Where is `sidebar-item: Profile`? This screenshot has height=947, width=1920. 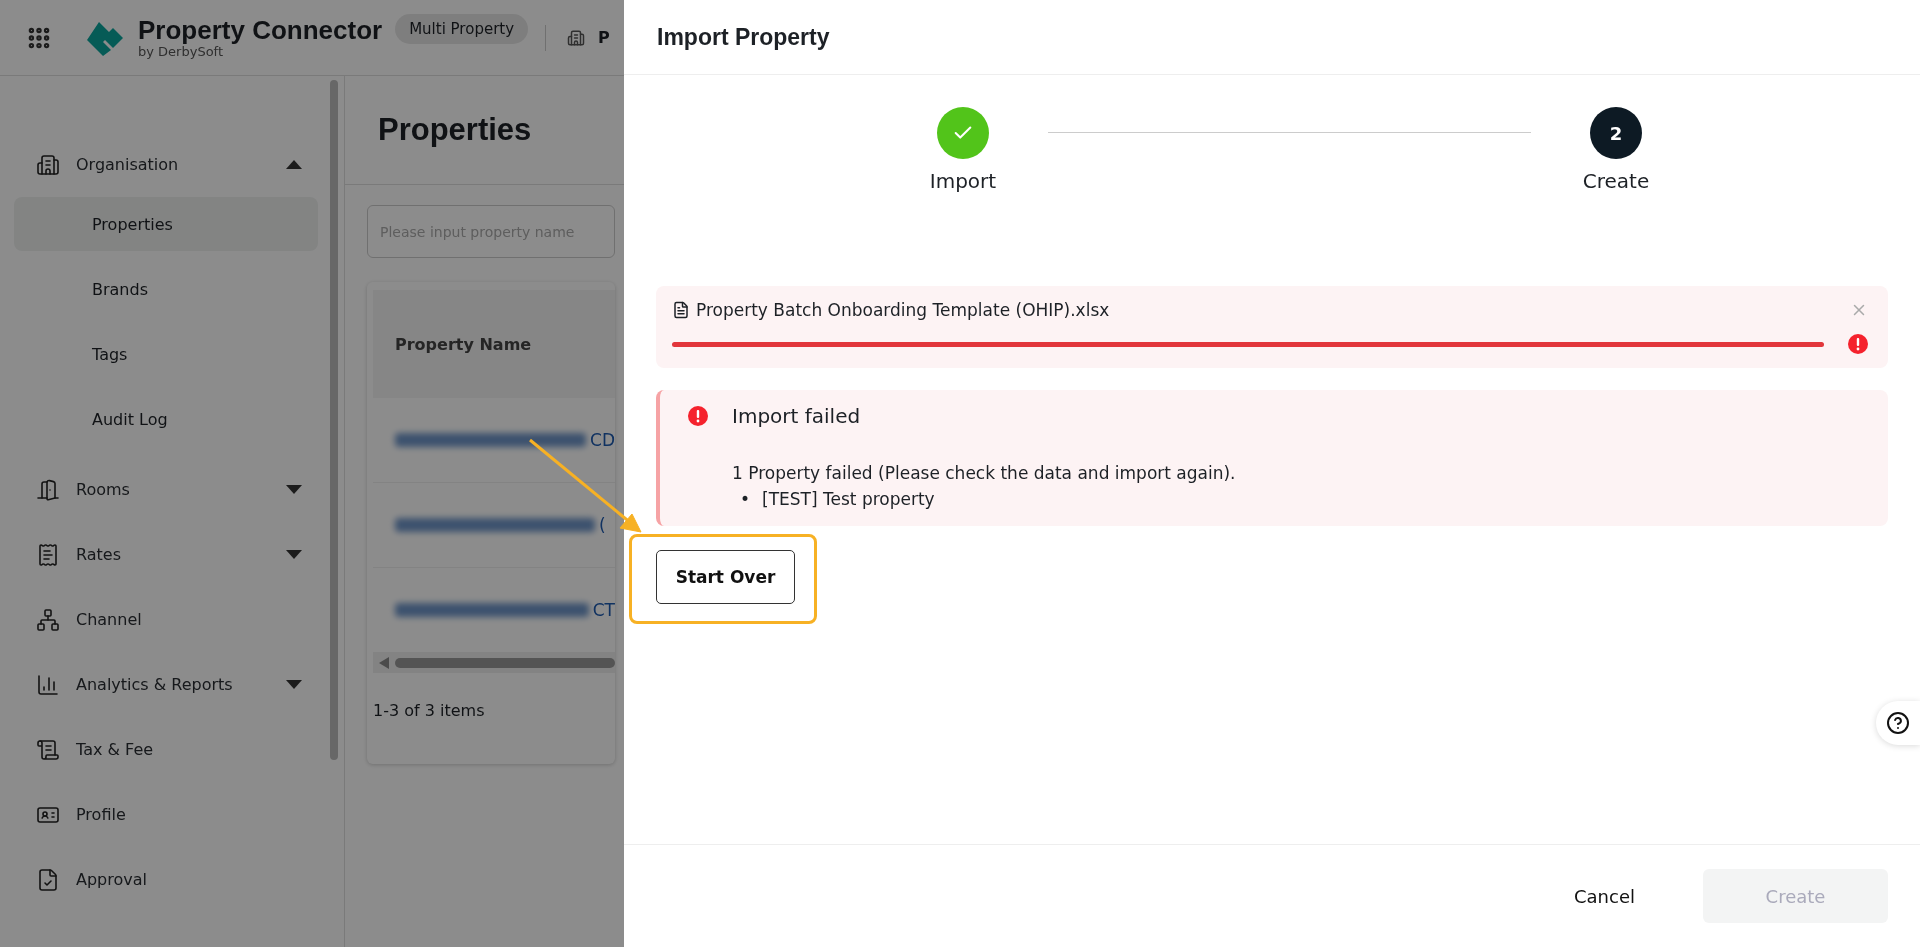 sidebar-item: Profile is located at coordinates (172, 814).